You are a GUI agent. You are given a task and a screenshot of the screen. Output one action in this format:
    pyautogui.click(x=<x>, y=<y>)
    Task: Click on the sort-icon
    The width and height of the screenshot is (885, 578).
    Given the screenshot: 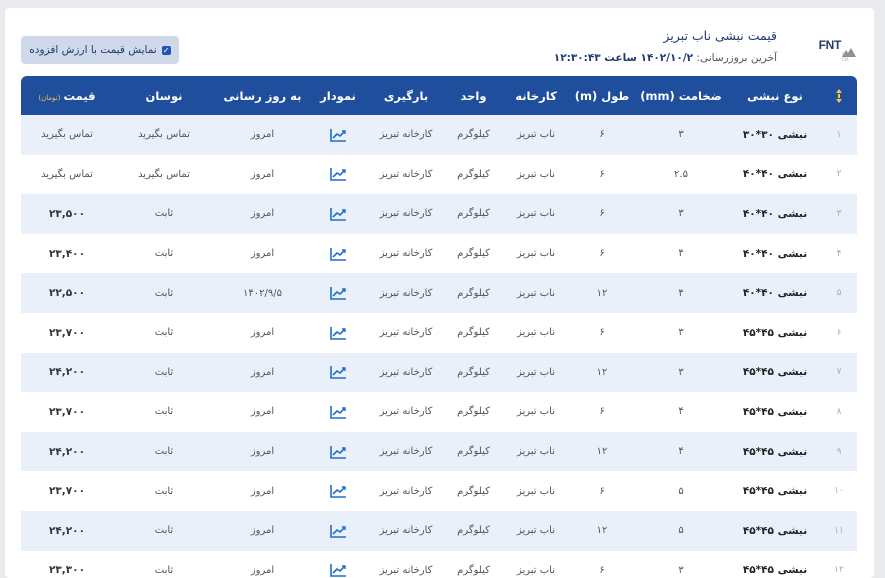 What is the action you would take?
    pyautogui.click(x=839, y=96)
    